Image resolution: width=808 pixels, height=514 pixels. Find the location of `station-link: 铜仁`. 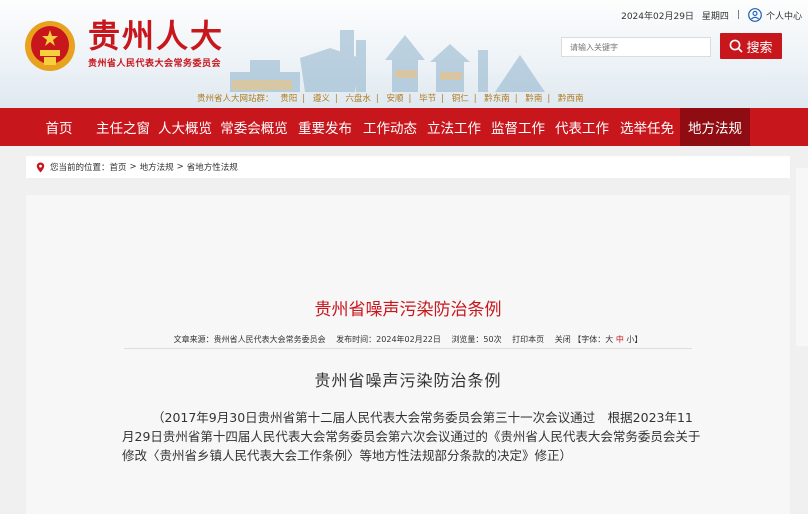

station-link: 铜仁 is located at coordinates (460, 99).